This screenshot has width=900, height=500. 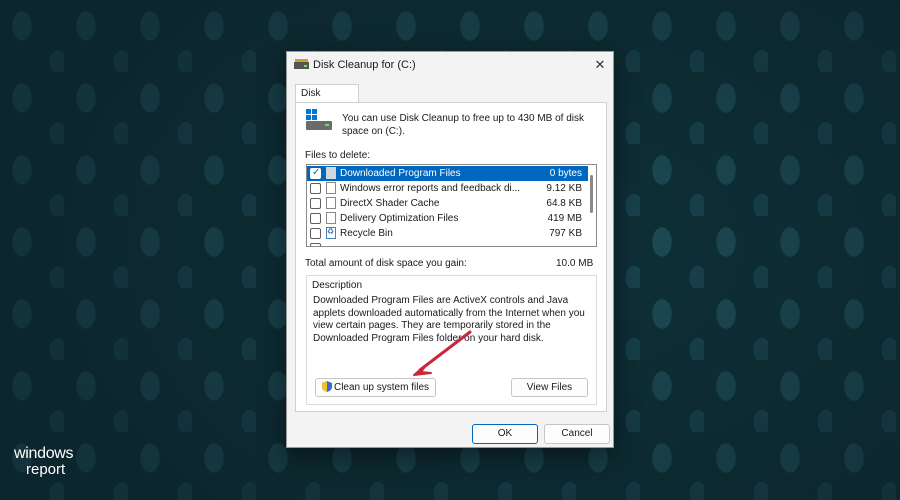 I want to click on clean-up-system-files-label: Clean up system files, so click(x=381, y=387).